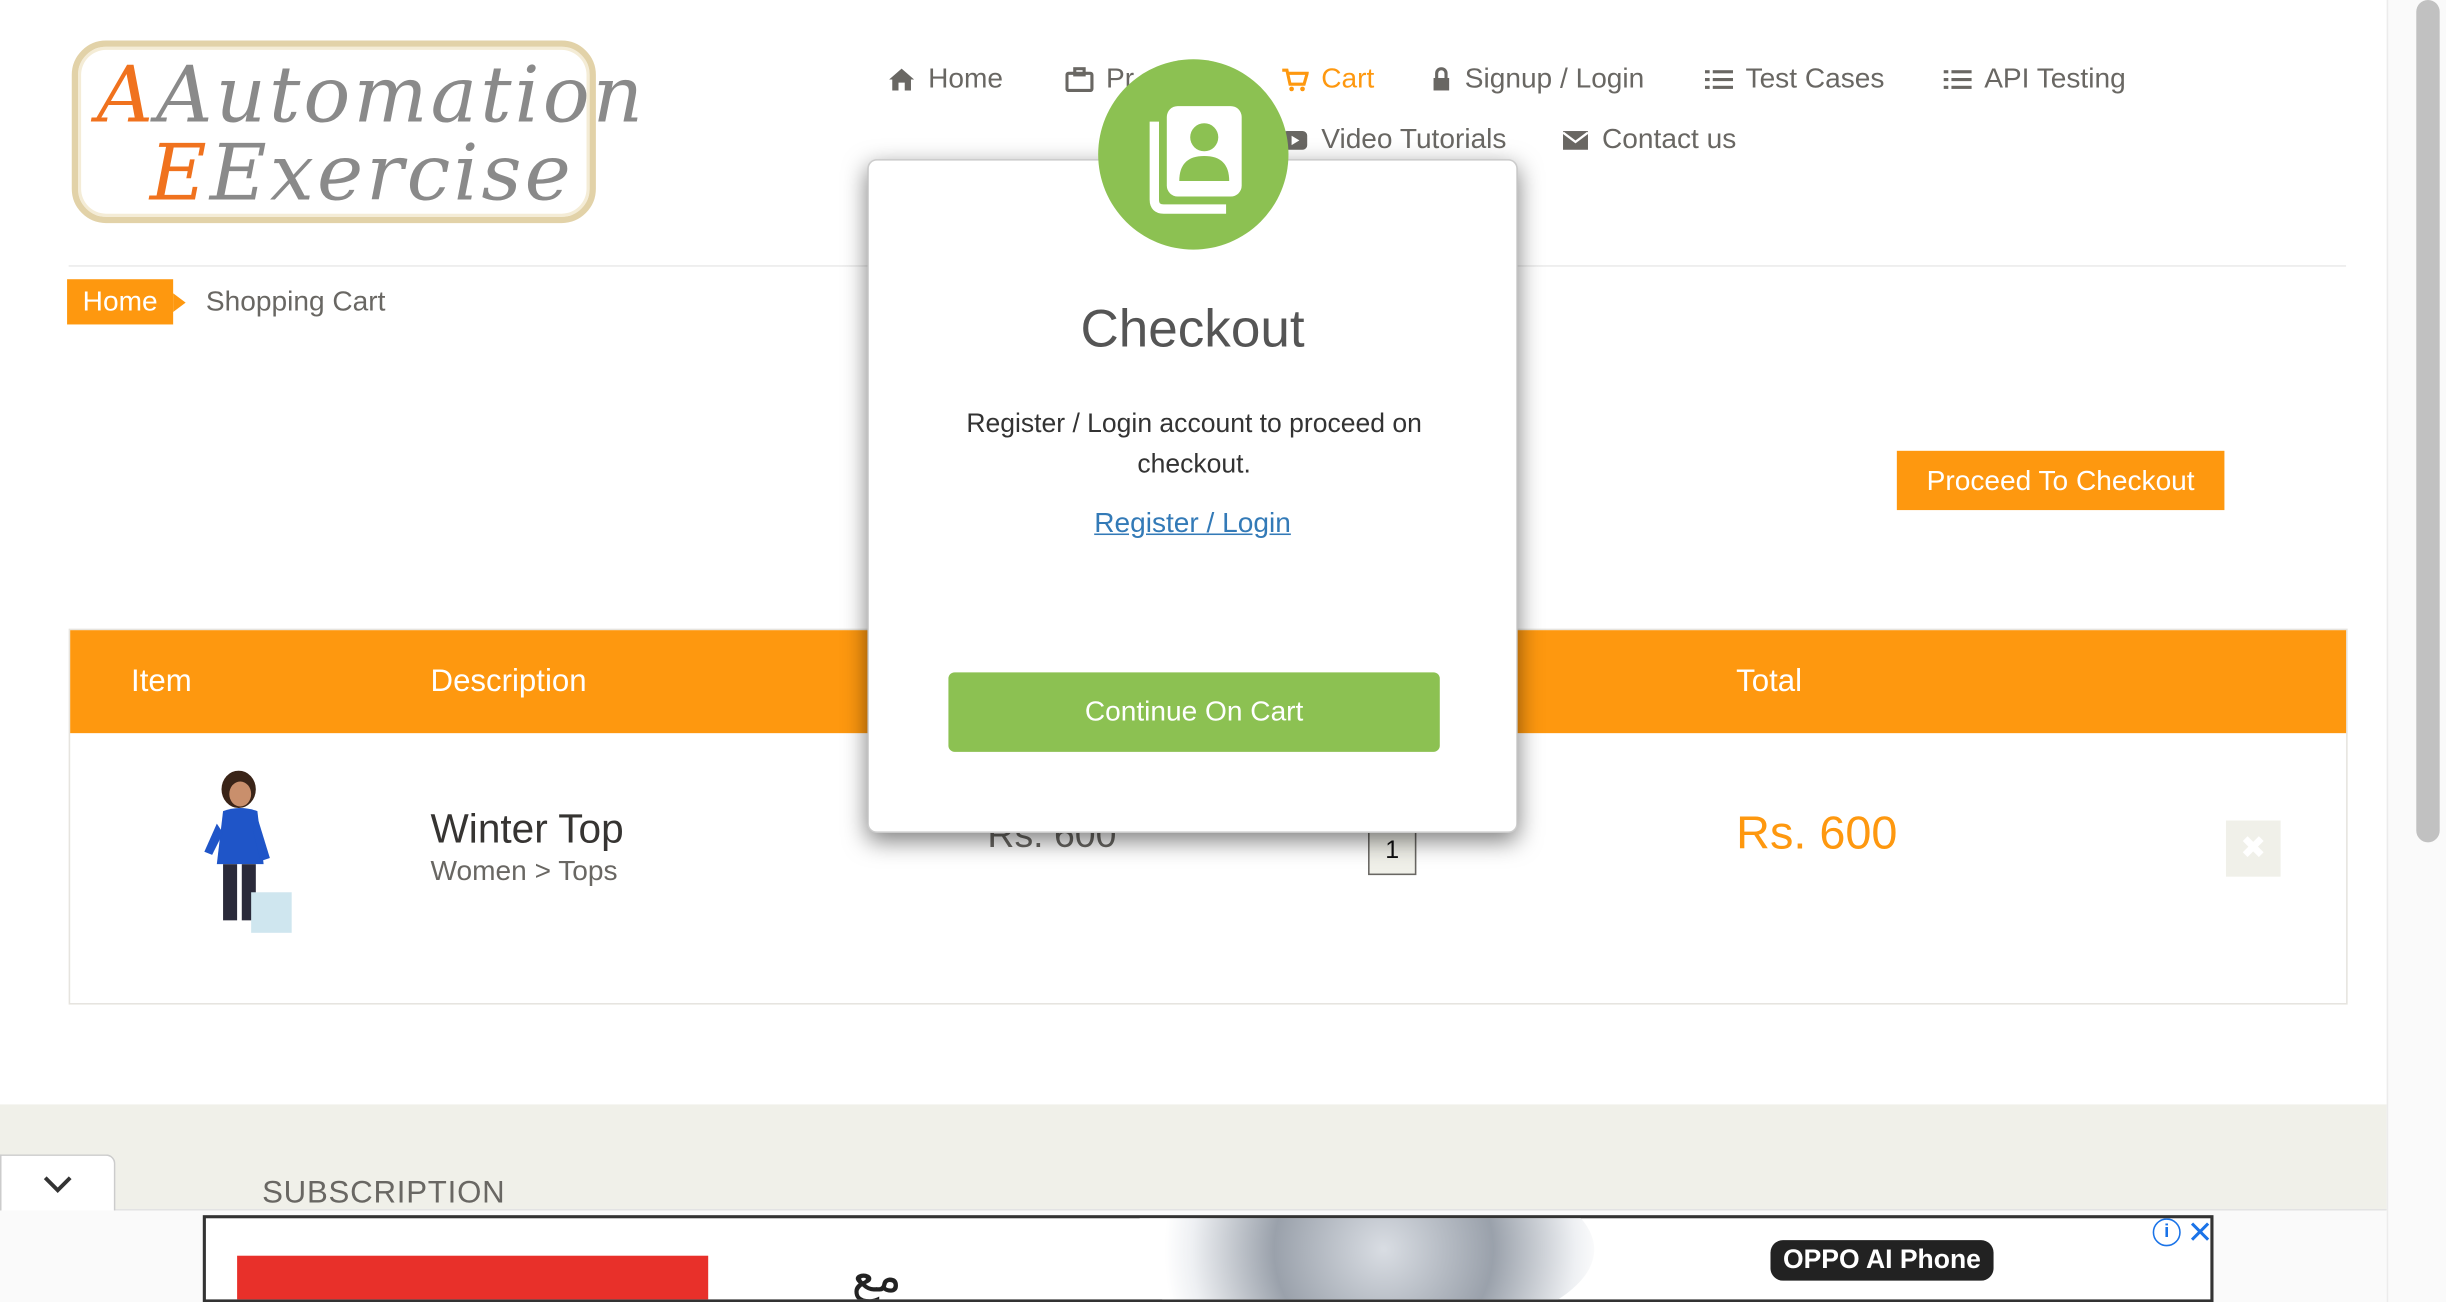  What do you see at coordinates (1348, 78) in the screenshot?
I see `nav-cart-label: Cart` at bounding box center [1348, 78].